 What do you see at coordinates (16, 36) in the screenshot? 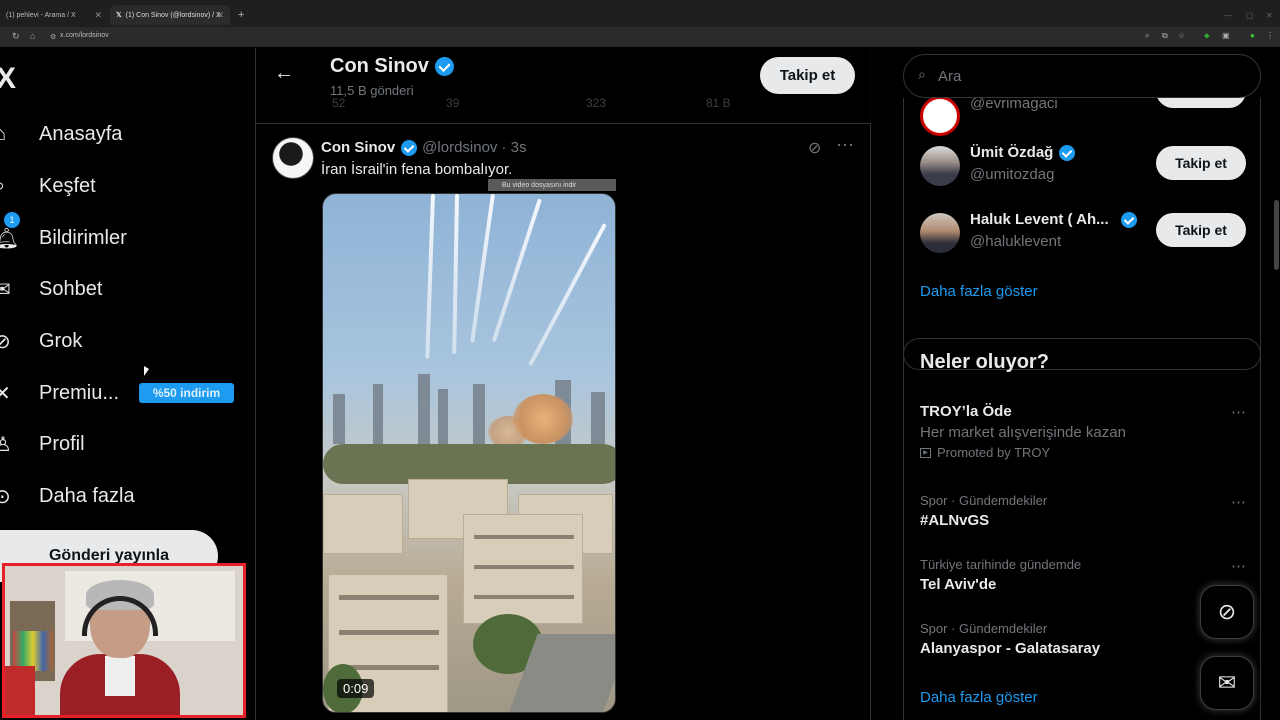
I see `reload-icon: ↻` at bounding box center [16, 36].